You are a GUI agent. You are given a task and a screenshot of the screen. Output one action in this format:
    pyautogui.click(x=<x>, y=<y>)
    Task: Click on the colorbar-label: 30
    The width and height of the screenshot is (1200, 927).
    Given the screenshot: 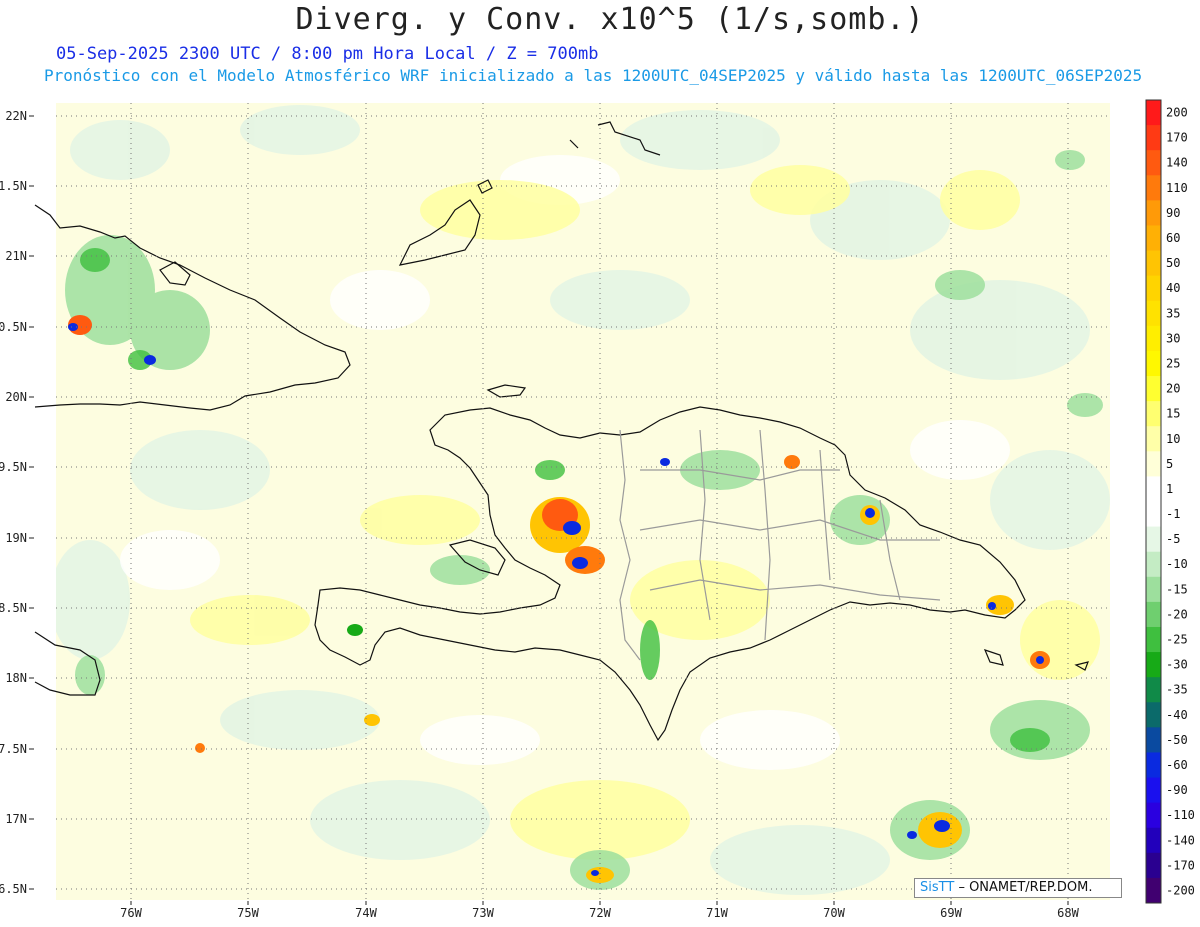 What is the action you would take?
    pyautogui.click(x=1173, y=338)
    